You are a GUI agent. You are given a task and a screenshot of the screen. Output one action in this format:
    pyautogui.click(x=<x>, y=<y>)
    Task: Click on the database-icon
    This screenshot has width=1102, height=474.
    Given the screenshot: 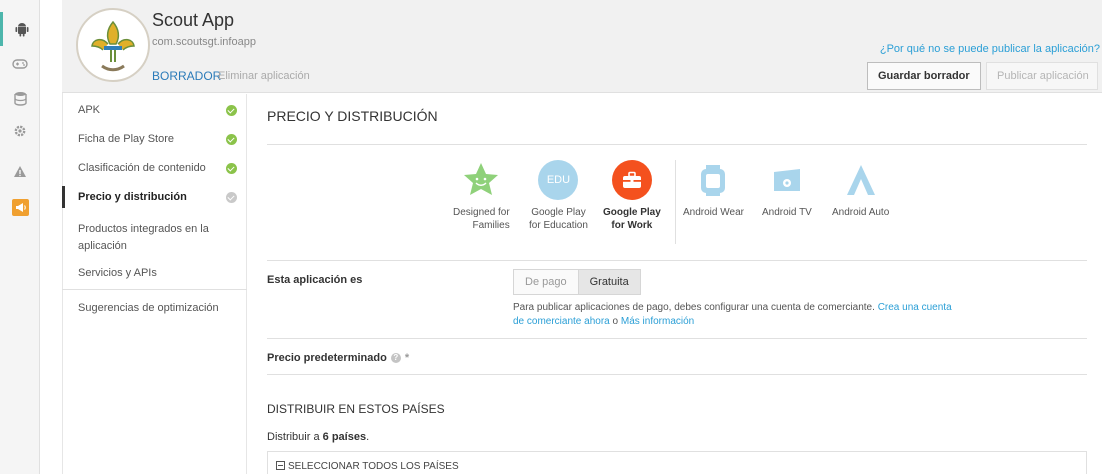 What is the action you would take?
    pyautogui.click(x=20, y=98)
    